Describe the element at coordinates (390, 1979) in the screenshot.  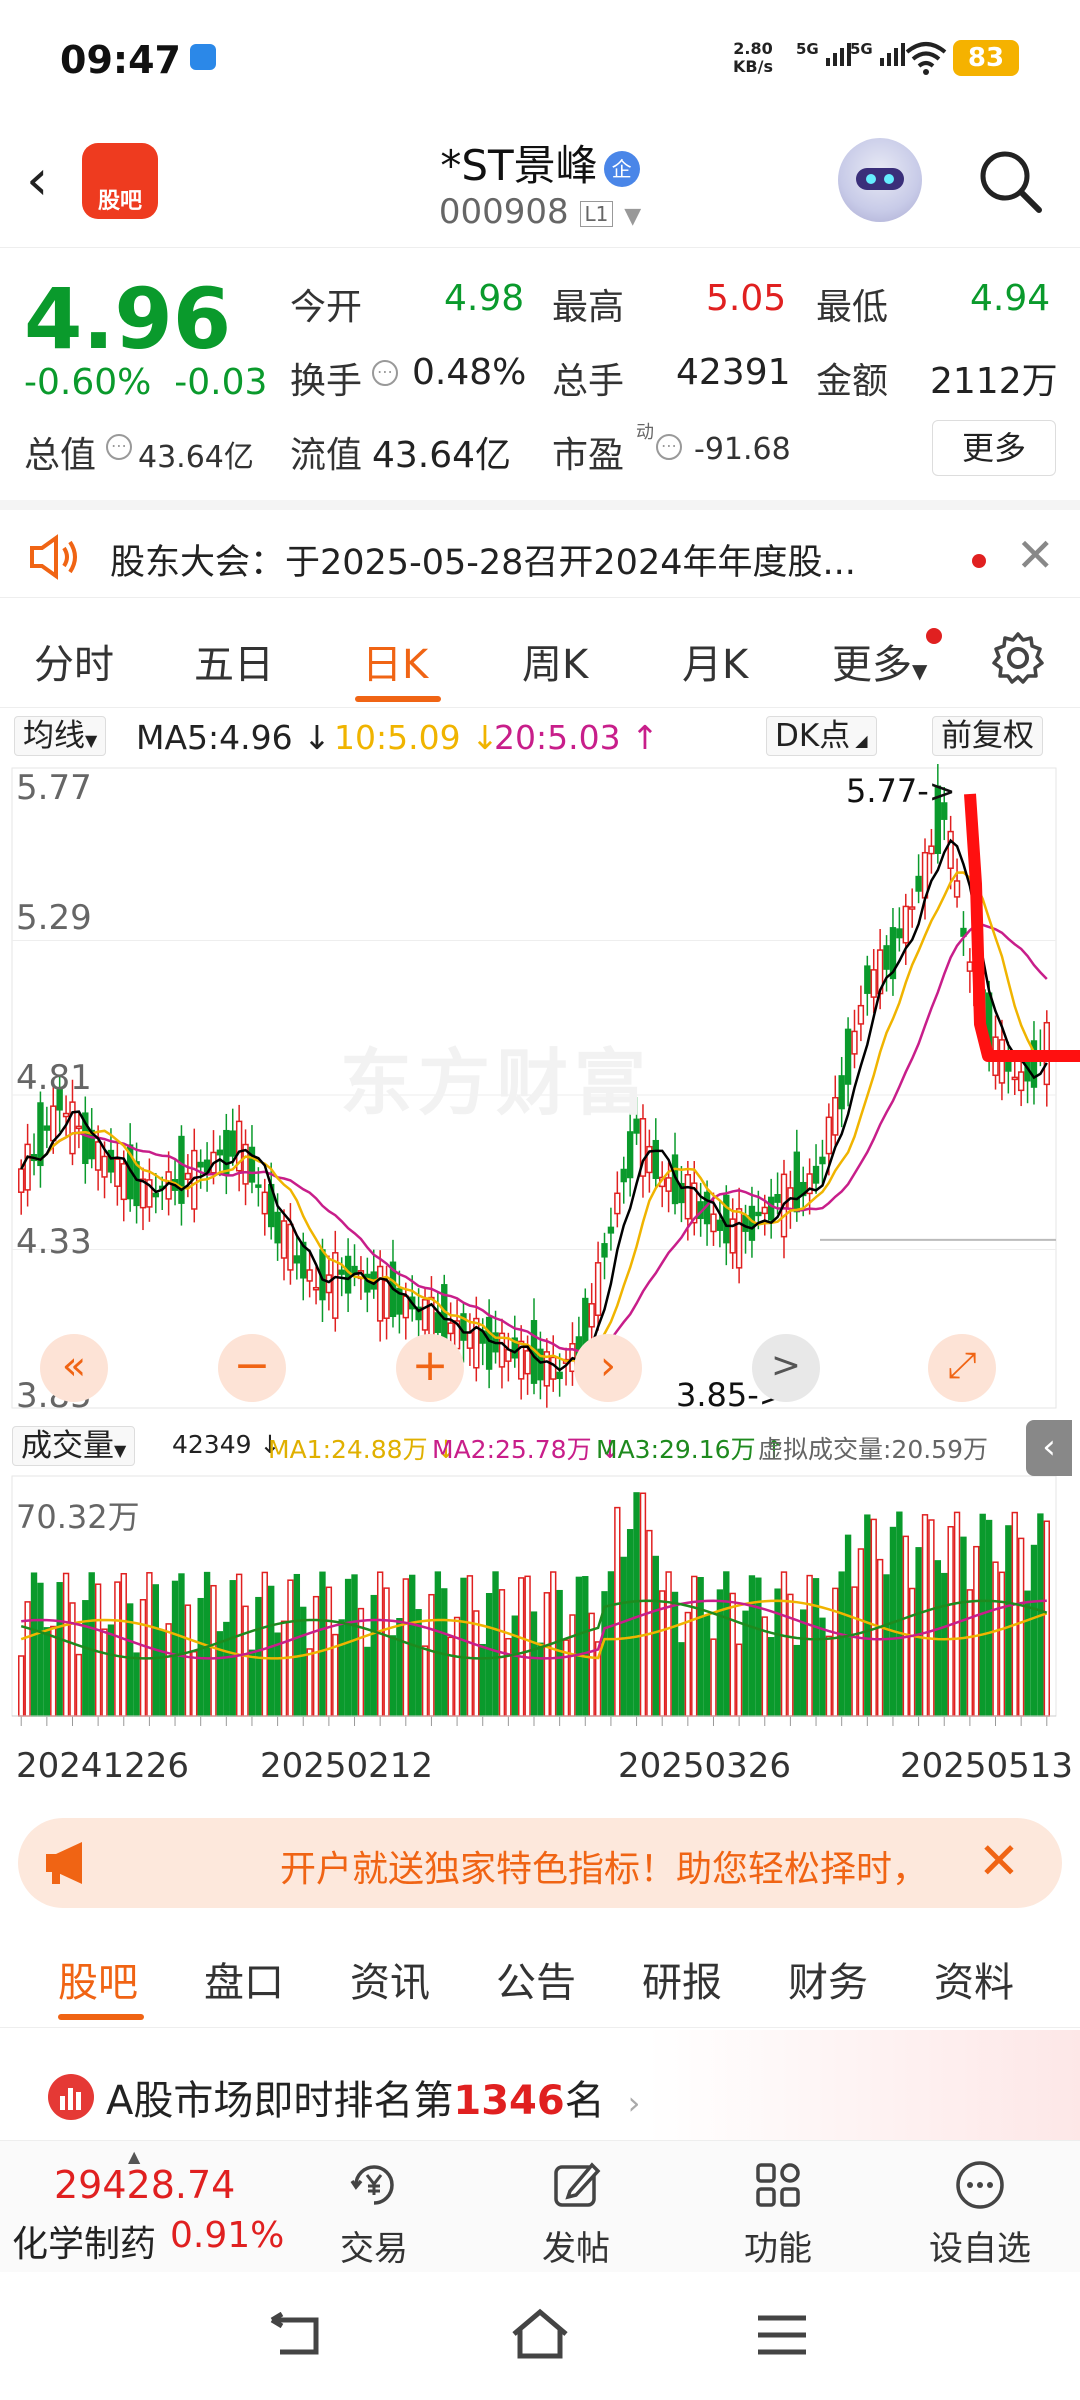
I see `tab-news: 资讯` at that location.